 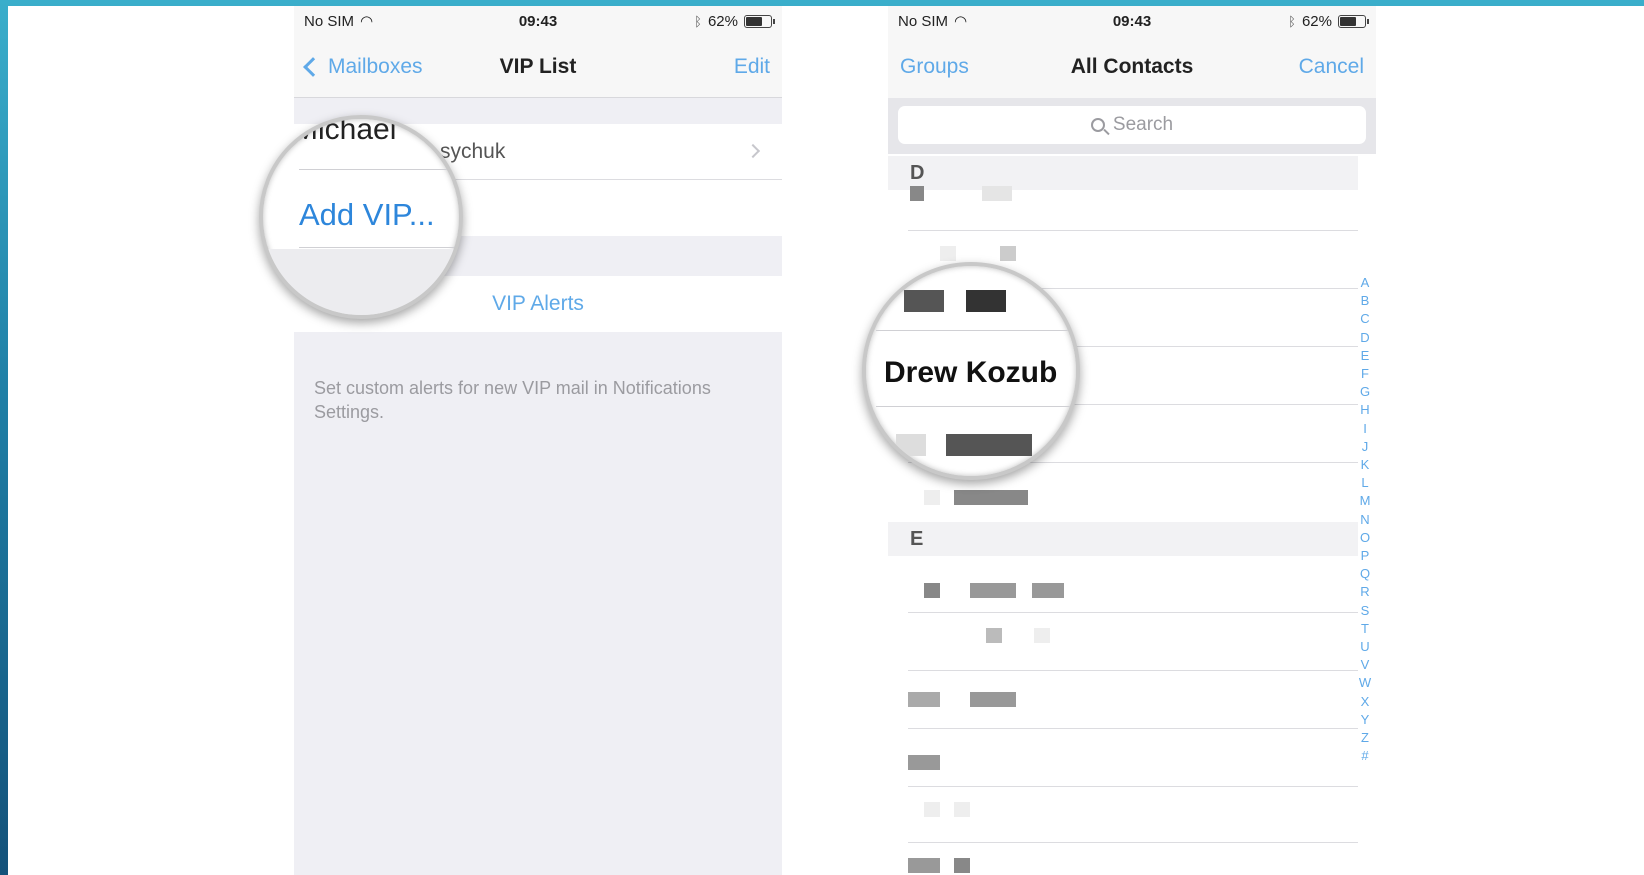 What do you see at coordinates (1097, 125) in the screenshot?
I see `search-icon` at bounding box center [1097, 125].